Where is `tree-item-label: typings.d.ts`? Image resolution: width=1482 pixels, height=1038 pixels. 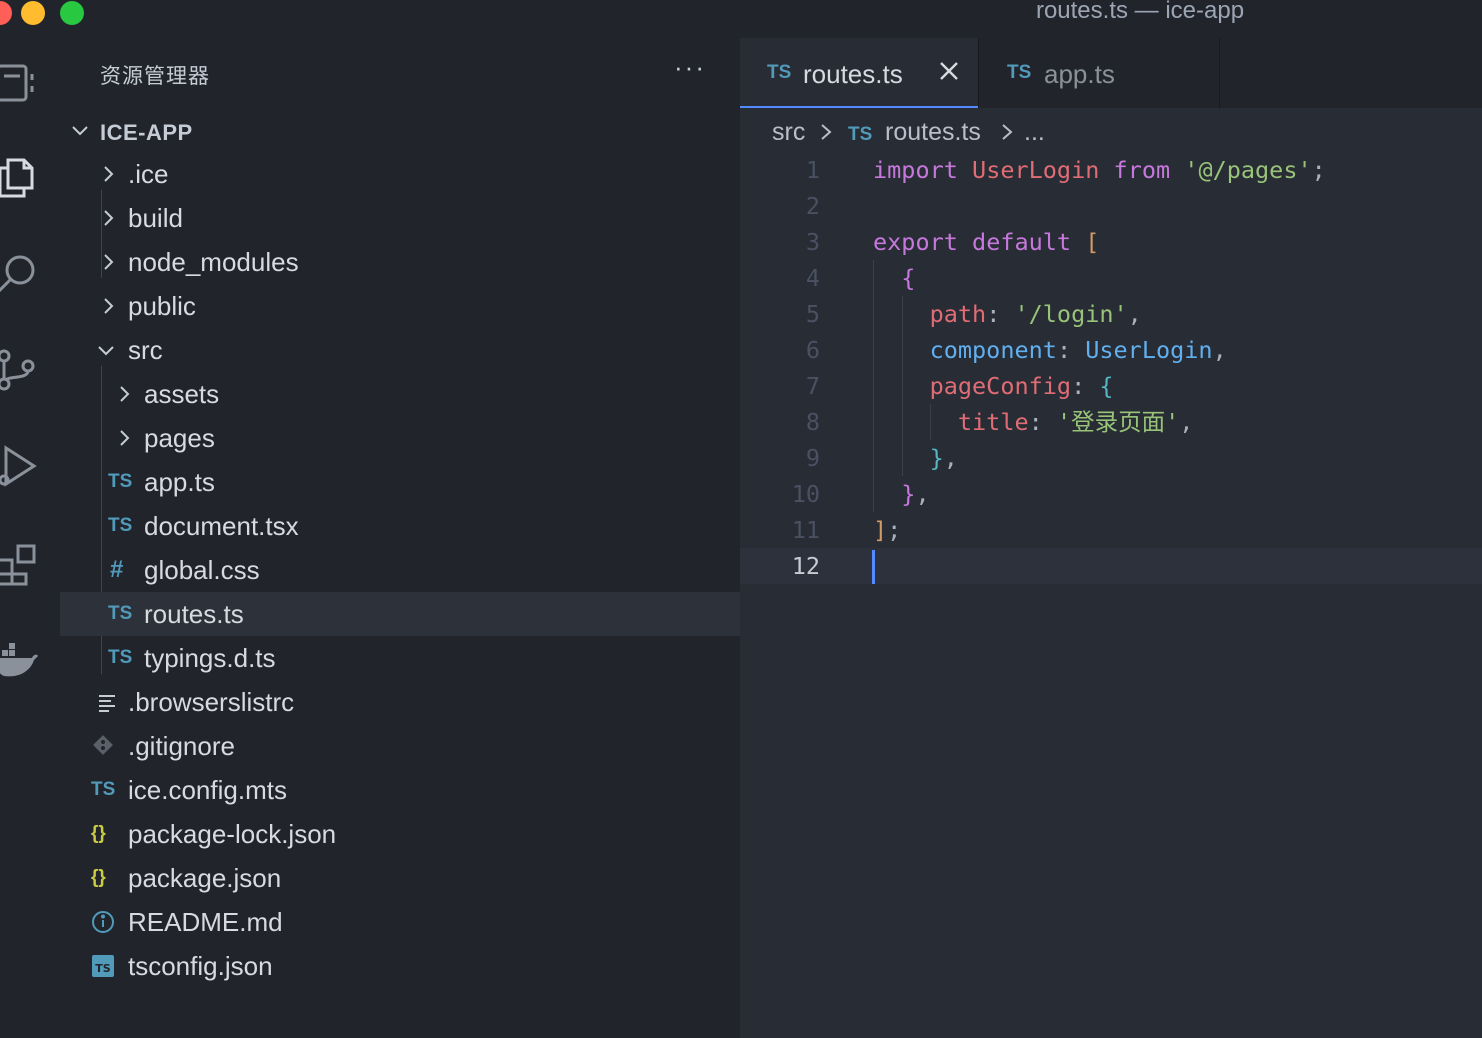
tree-item-label: typings.d.ts is located at coordinates (210, 658).